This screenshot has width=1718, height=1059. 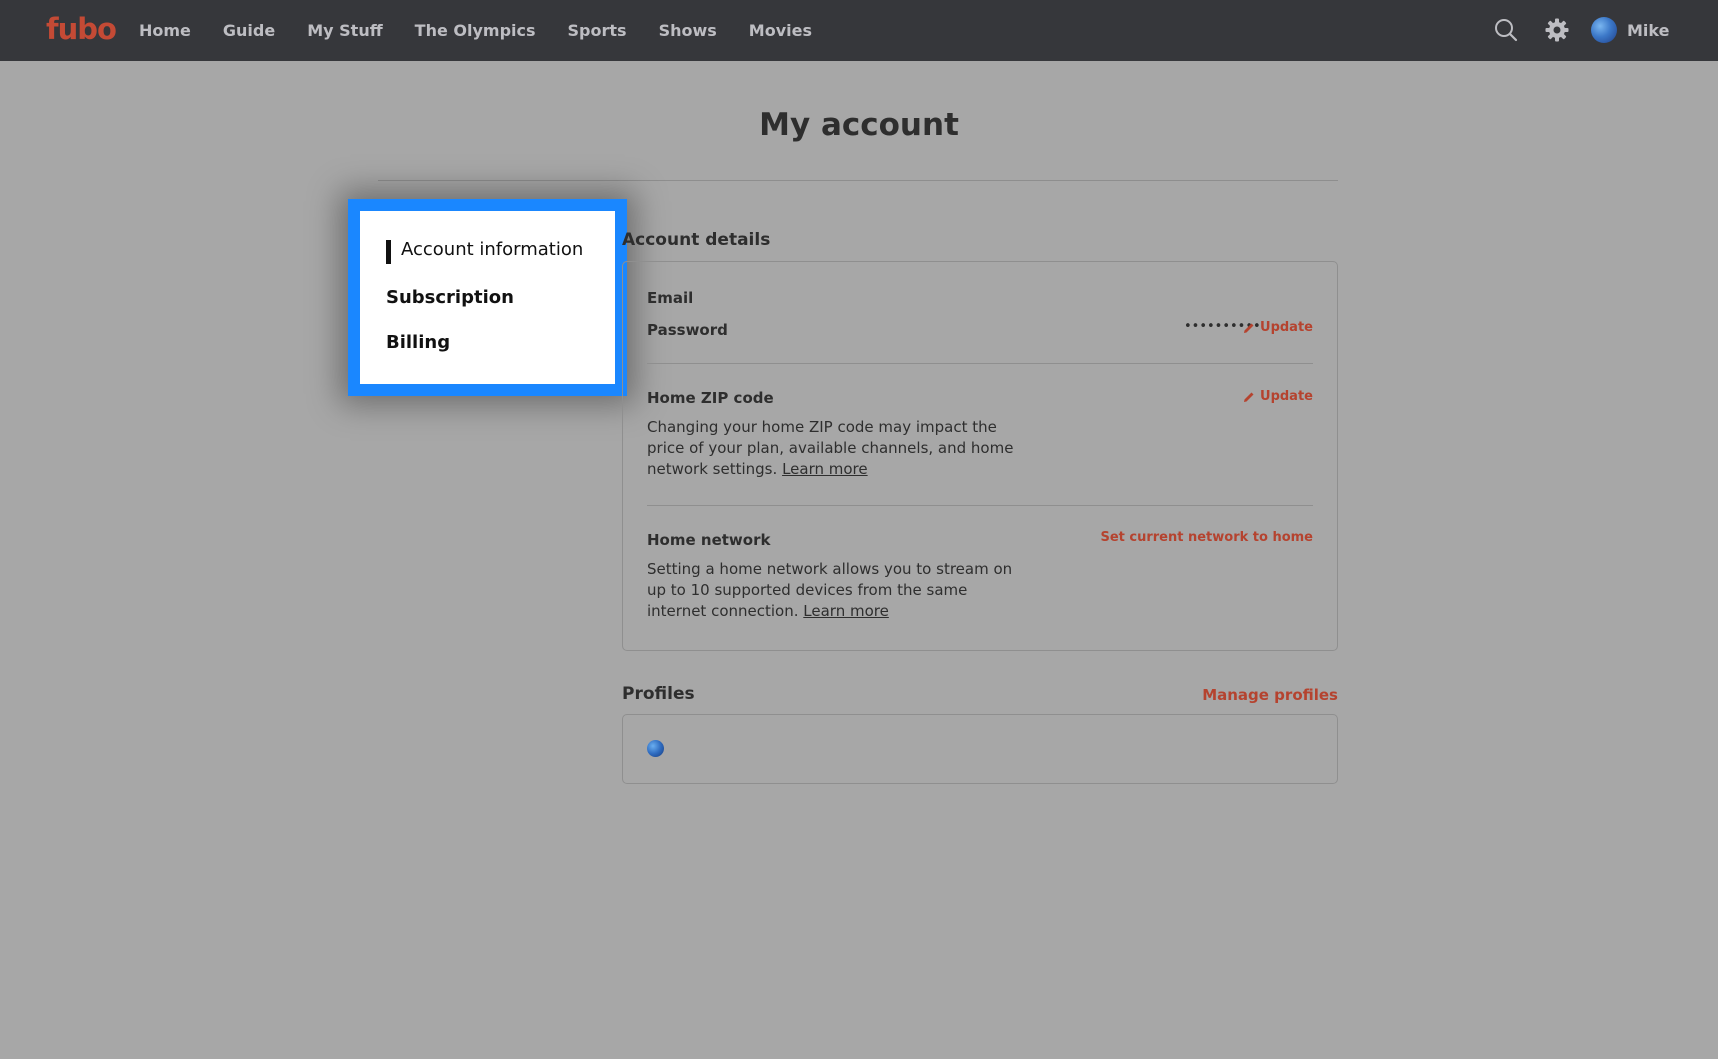 I want to click on sidebar-item-billing: Billing, so click(x=418, y=342).